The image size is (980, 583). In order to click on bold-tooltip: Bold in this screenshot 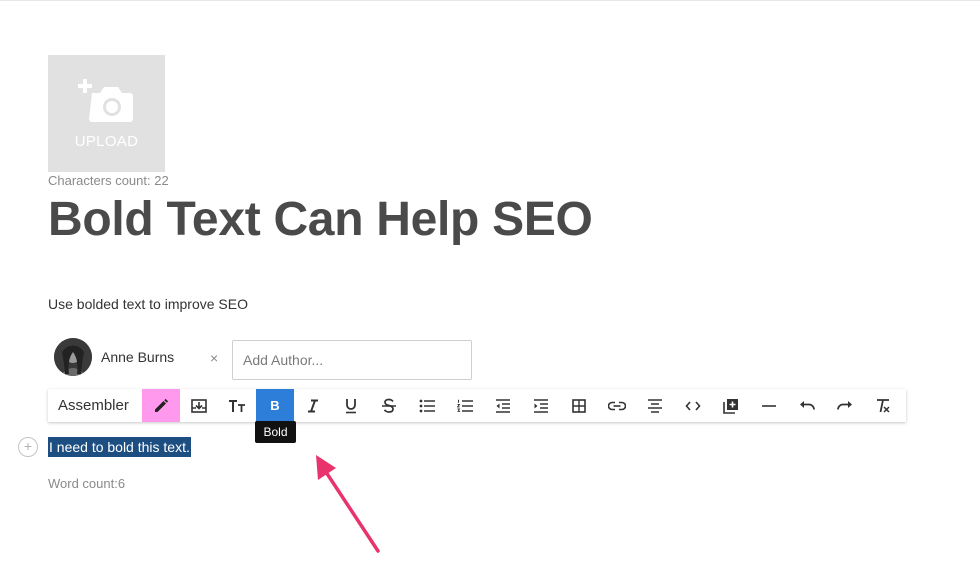, I will do `click(275, 432)`.